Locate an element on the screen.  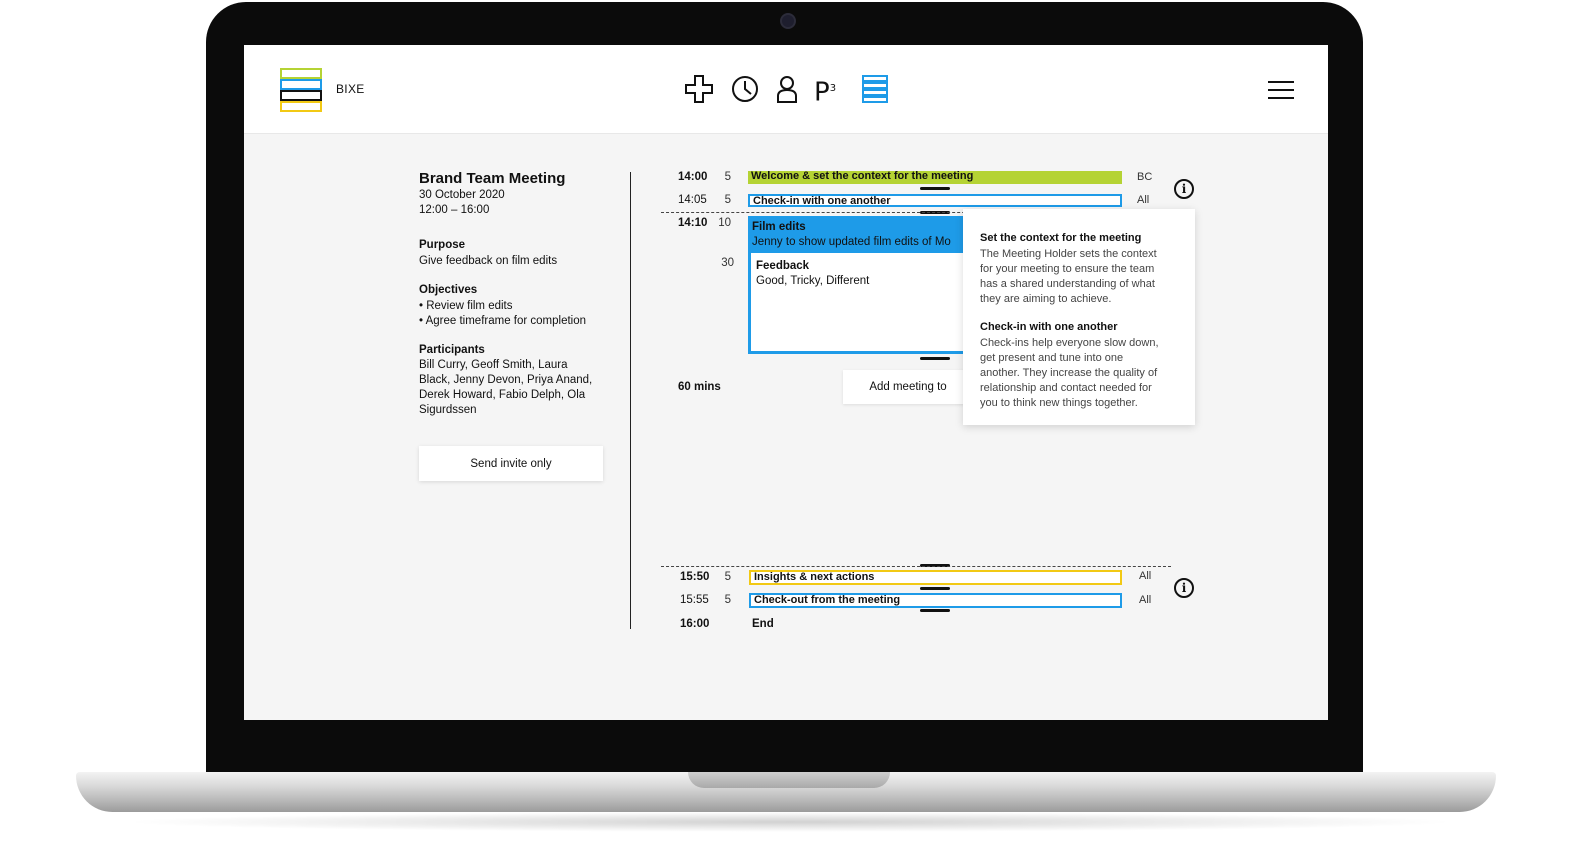
feedback-text: Good, Tricky, Different is located at coordinates (813, 281).